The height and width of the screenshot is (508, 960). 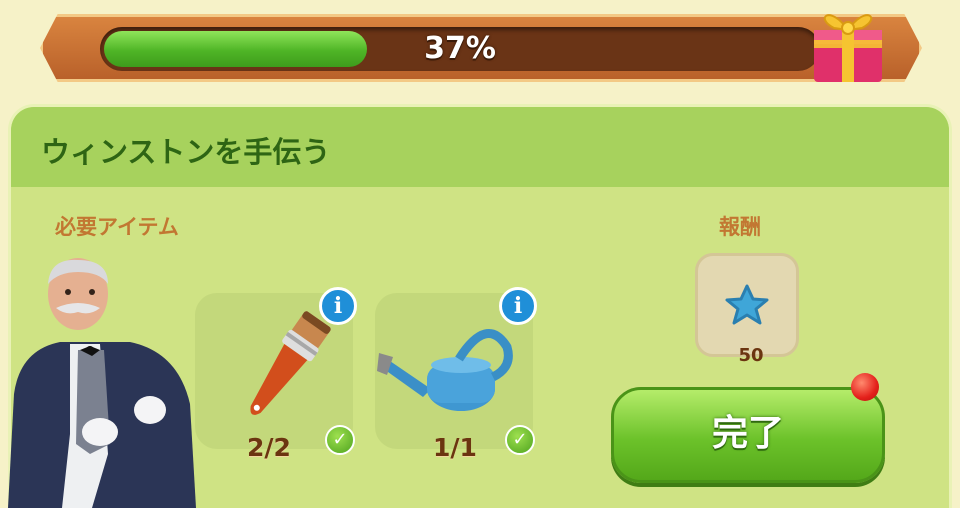 I want to click on butler-character-avatar, so click(x=102, y=383).